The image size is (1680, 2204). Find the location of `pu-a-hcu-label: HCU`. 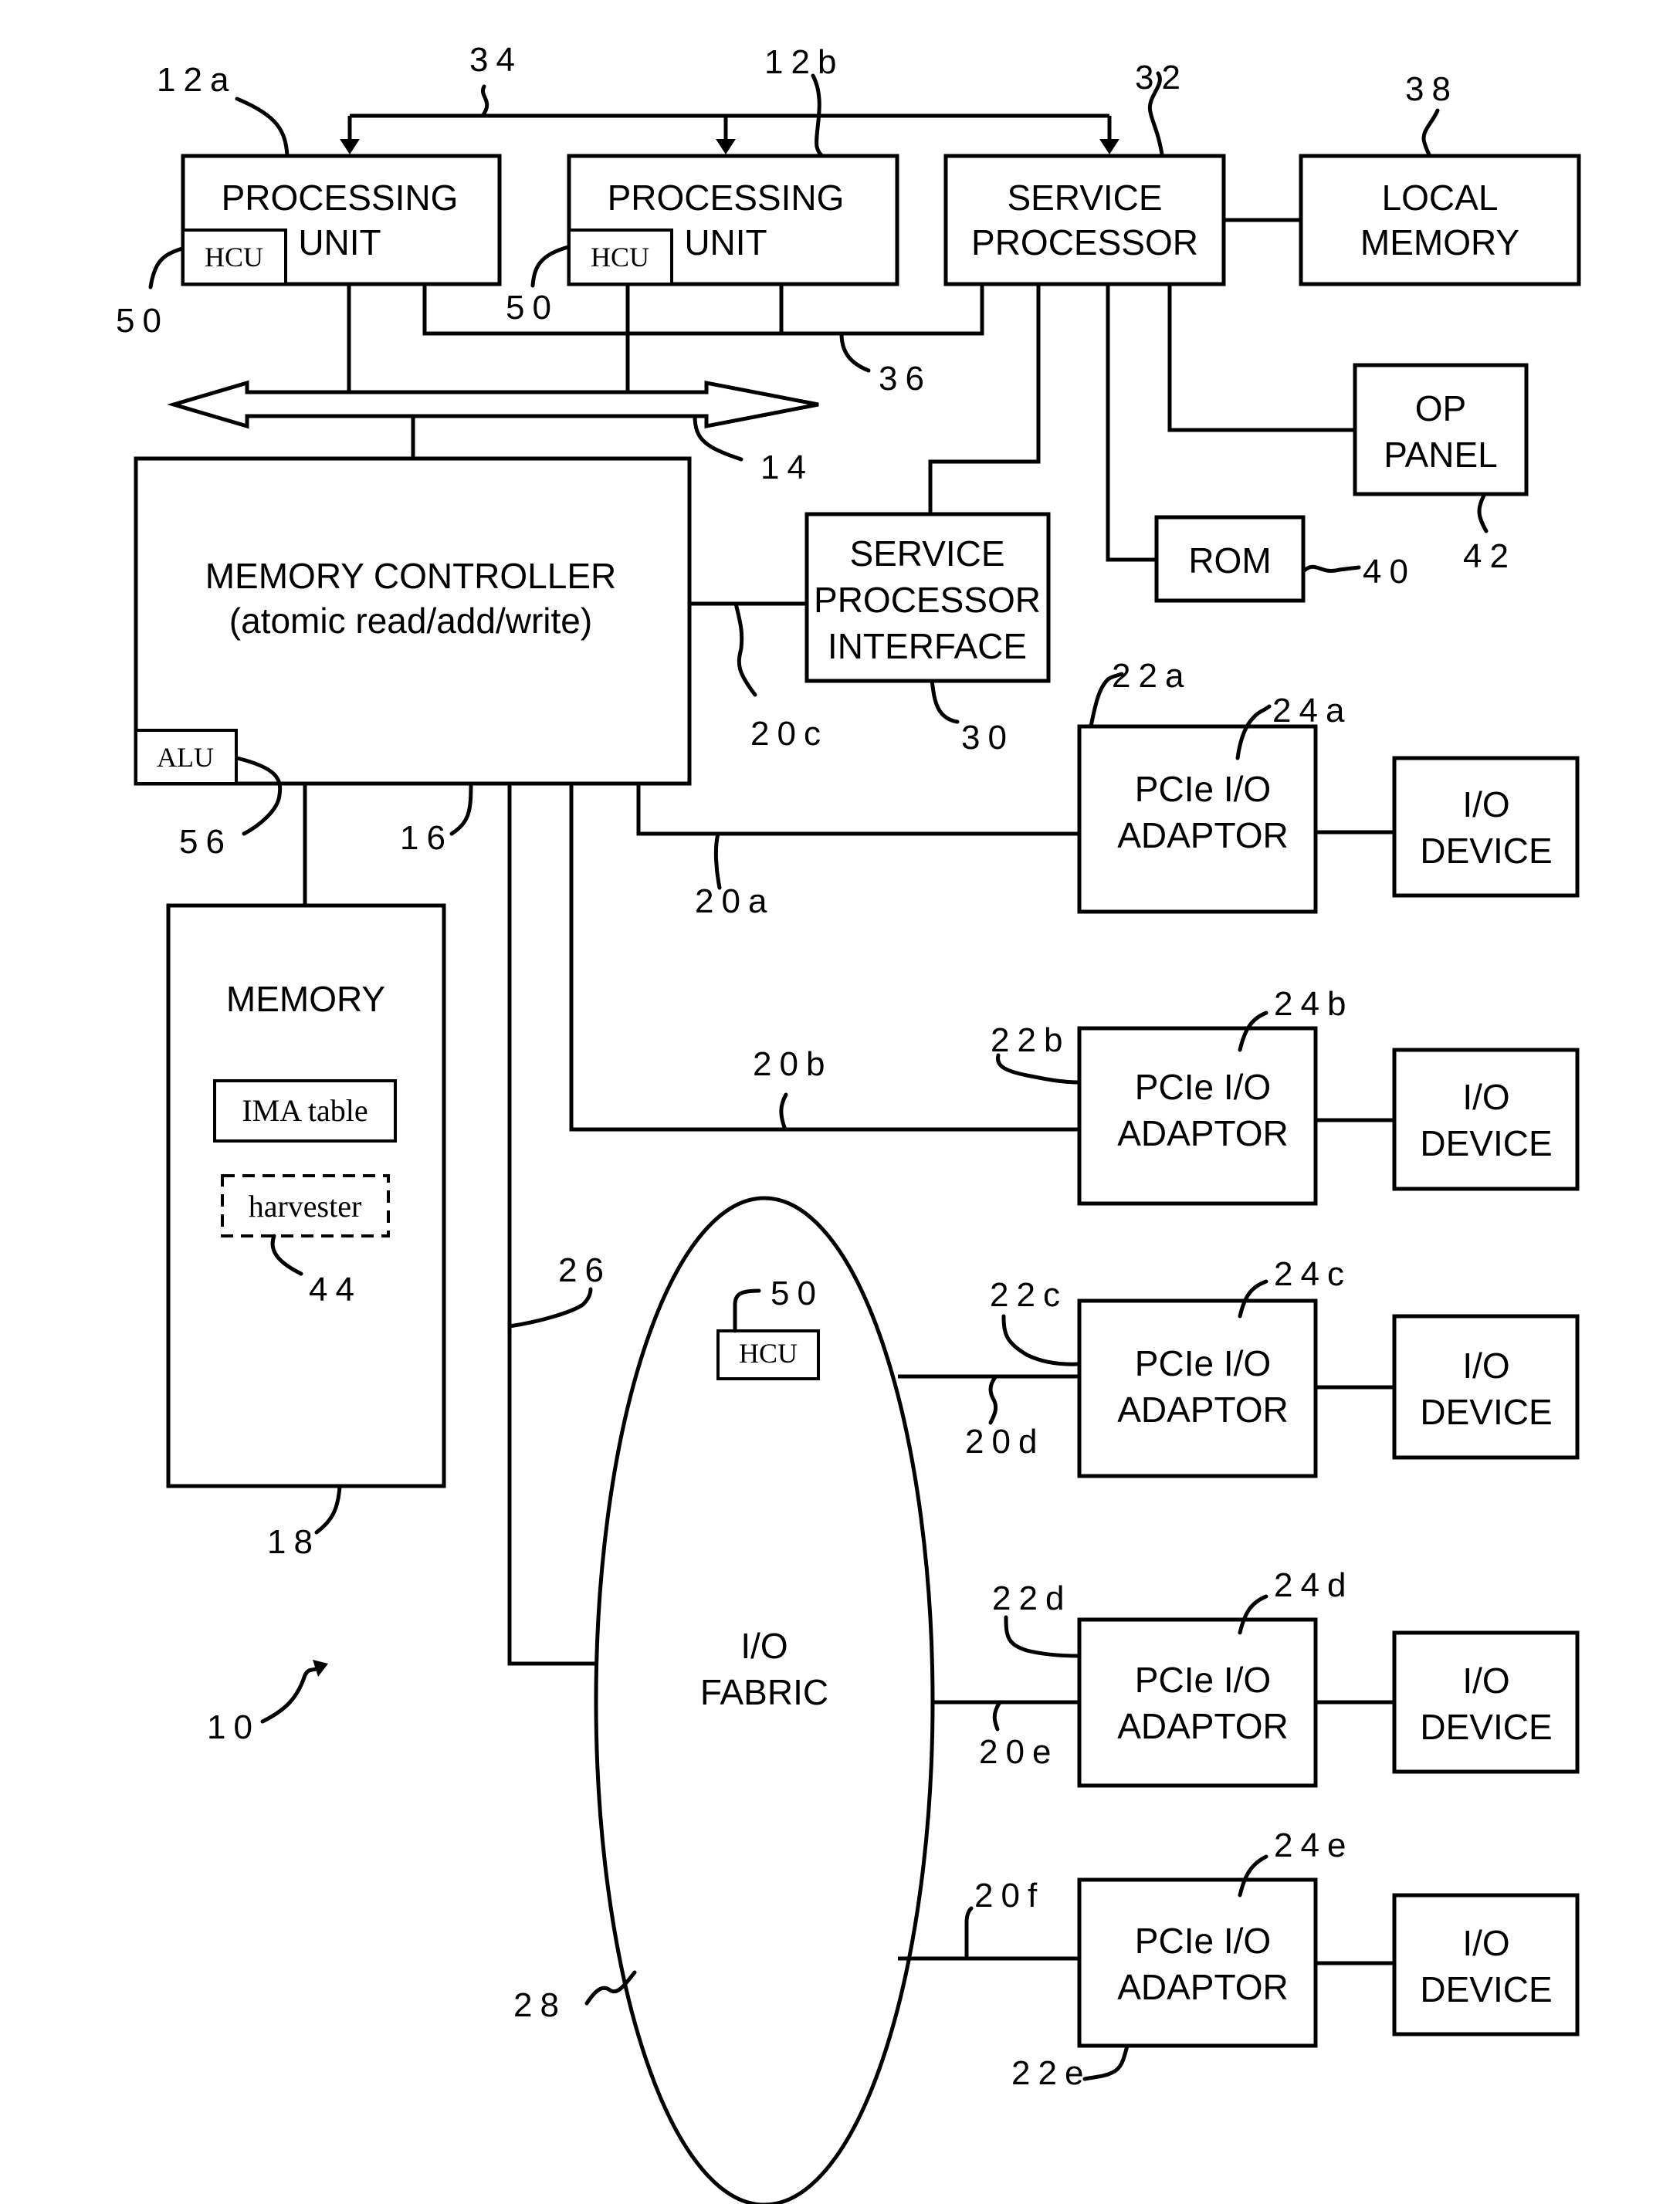

pu-a-hcu-label: HCU is located at coordinates (234, 257).